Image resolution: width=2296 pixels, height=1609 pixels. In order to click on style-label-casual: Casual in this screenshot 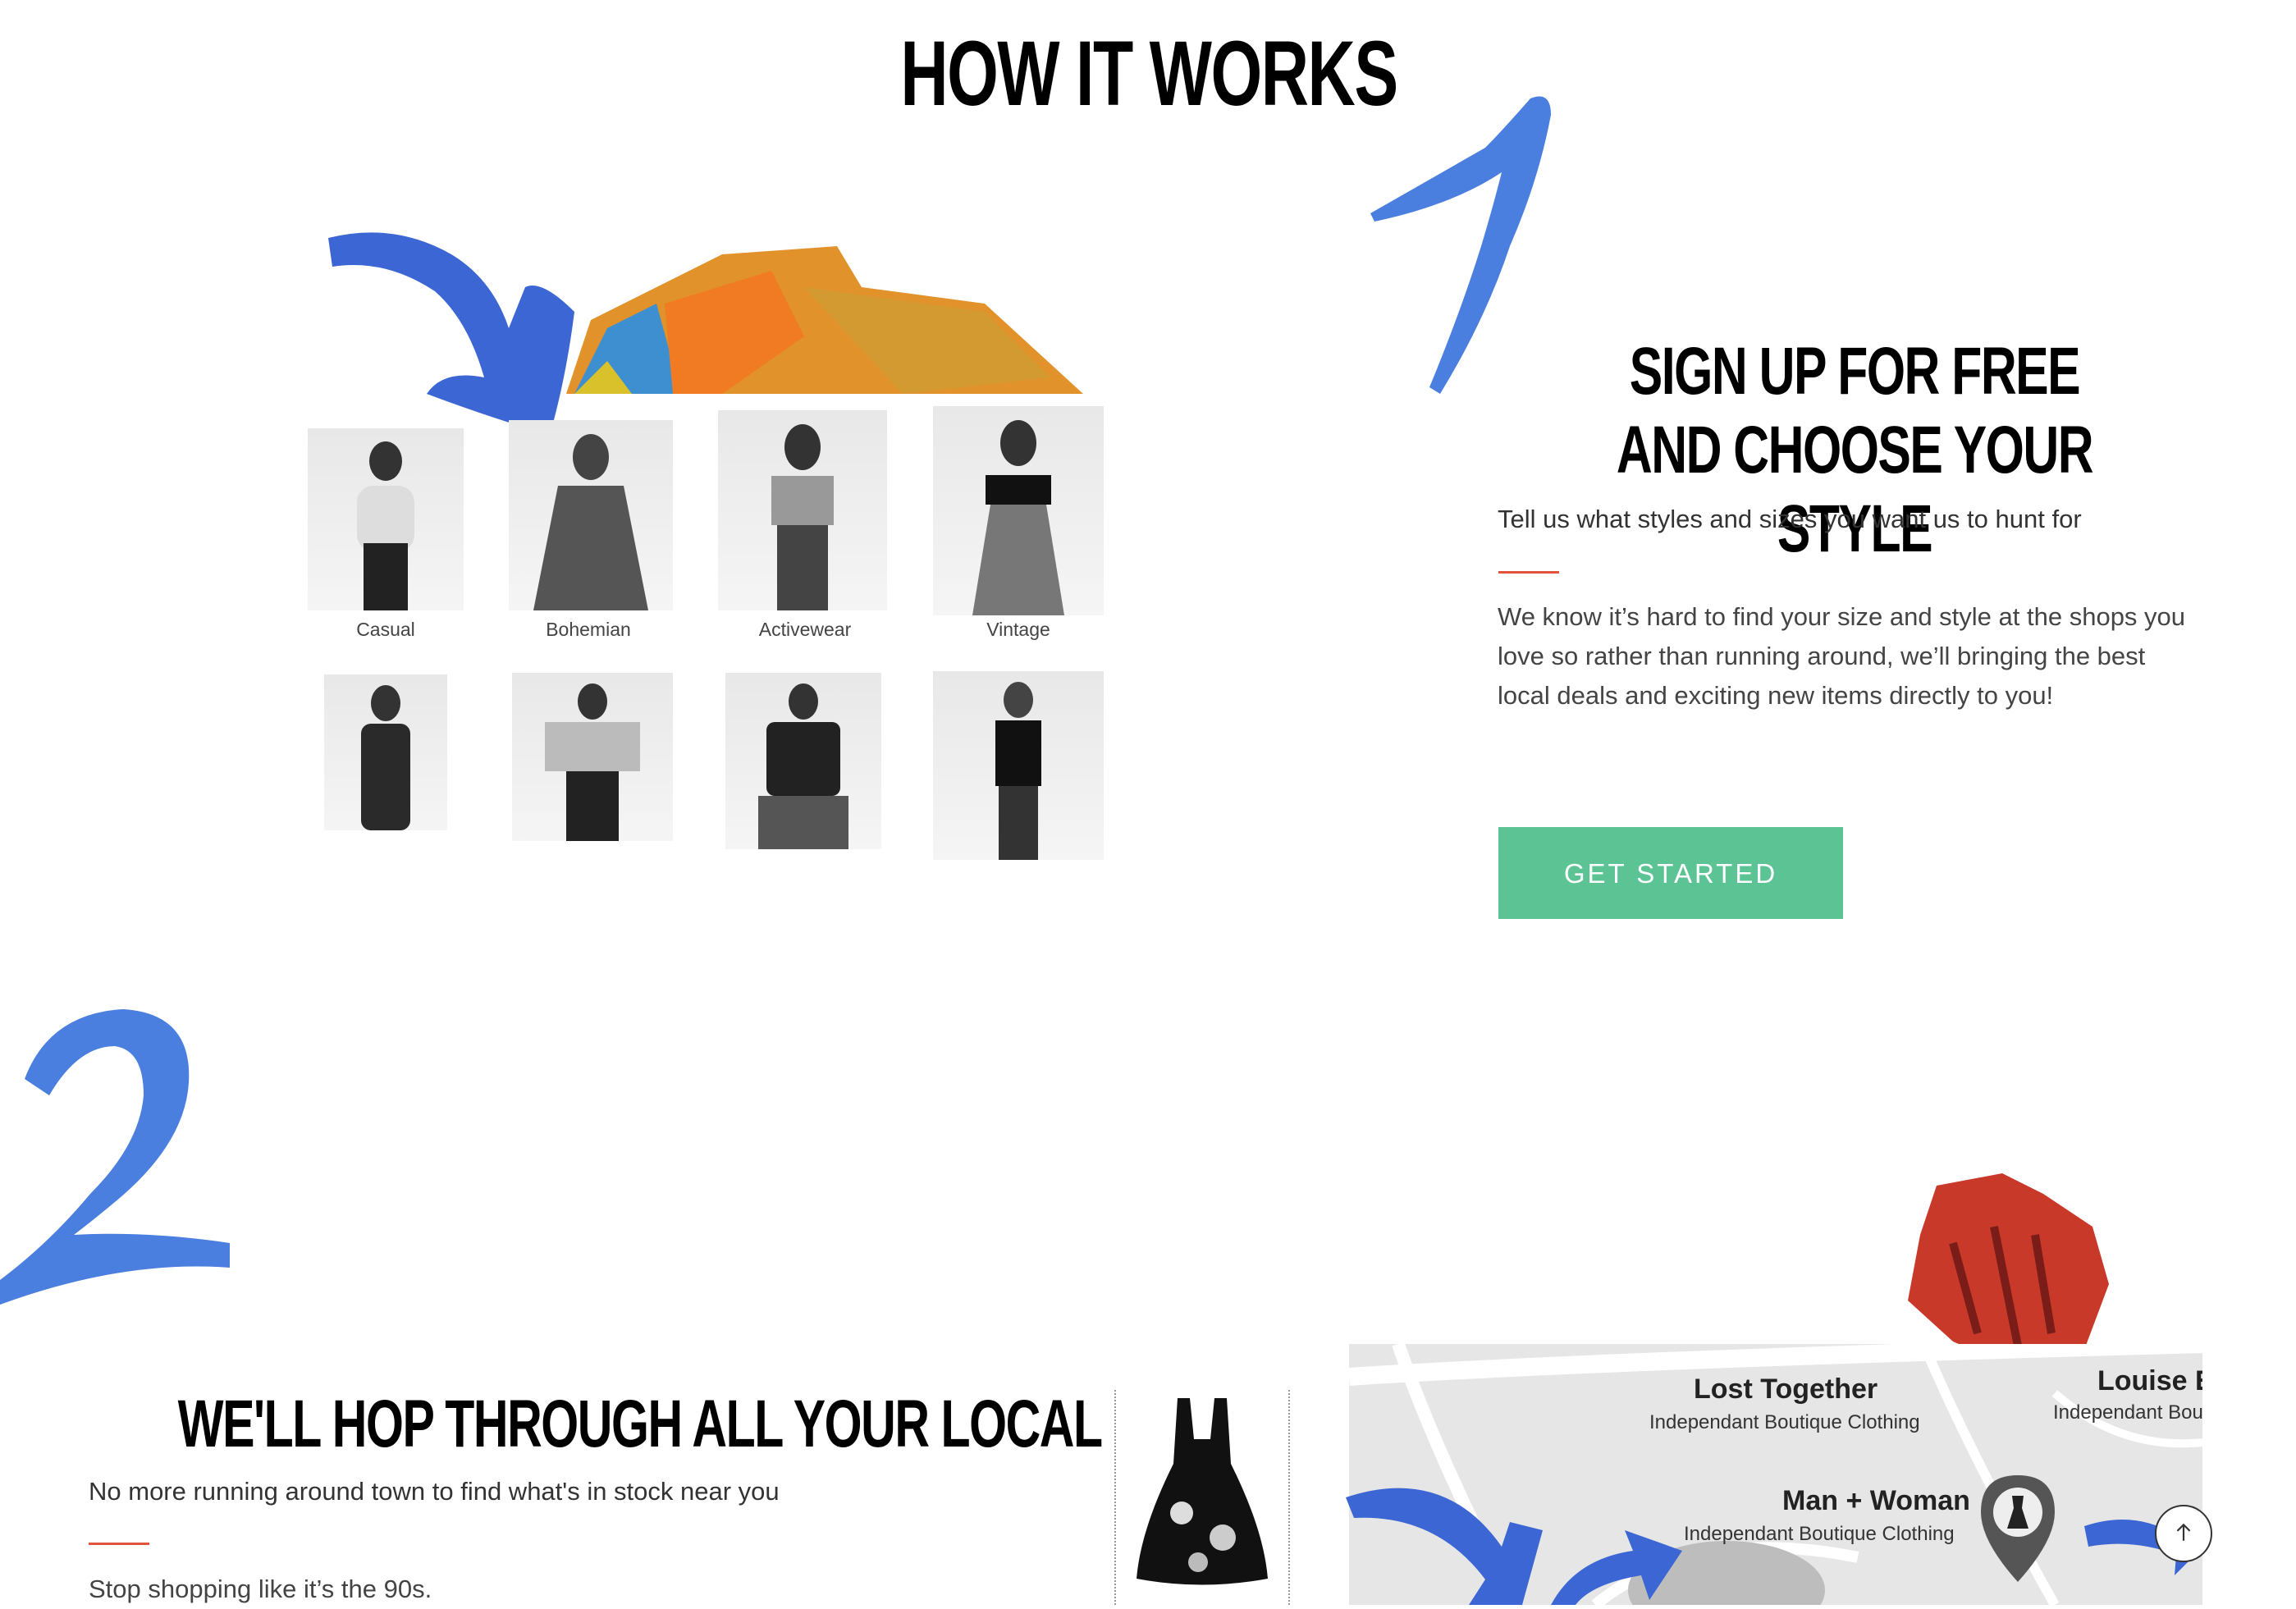, I will do `click(385, 629)`.